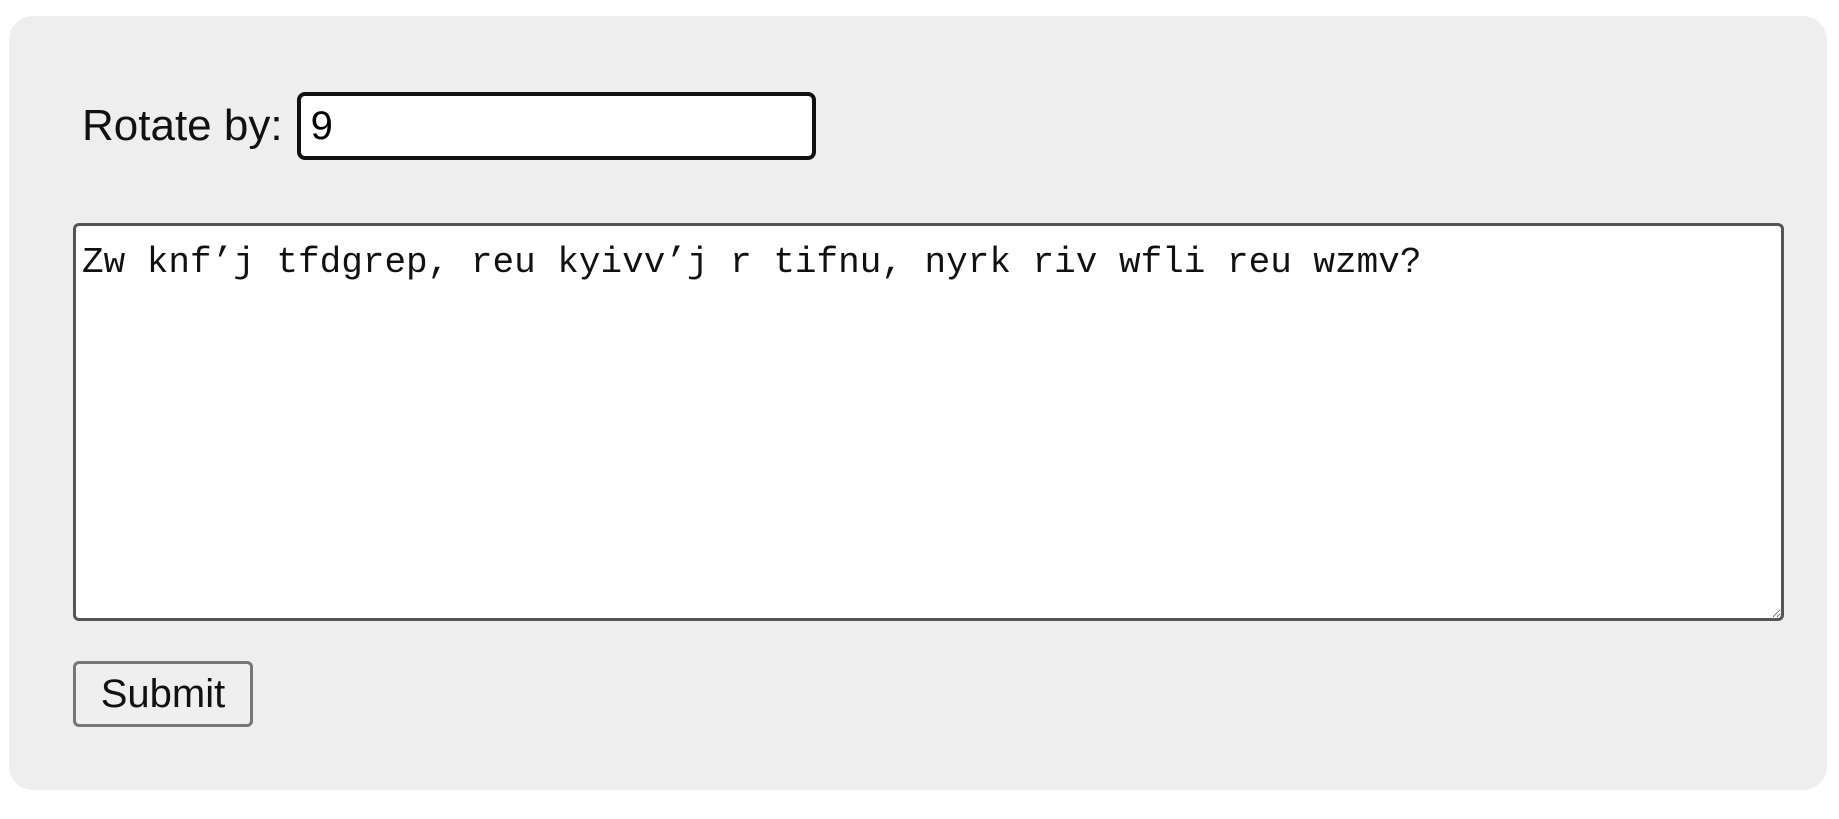 The width and height of the screenshot is (1839, 819). I want to click on rotate-row: Rotate by:, so click(449, 126).